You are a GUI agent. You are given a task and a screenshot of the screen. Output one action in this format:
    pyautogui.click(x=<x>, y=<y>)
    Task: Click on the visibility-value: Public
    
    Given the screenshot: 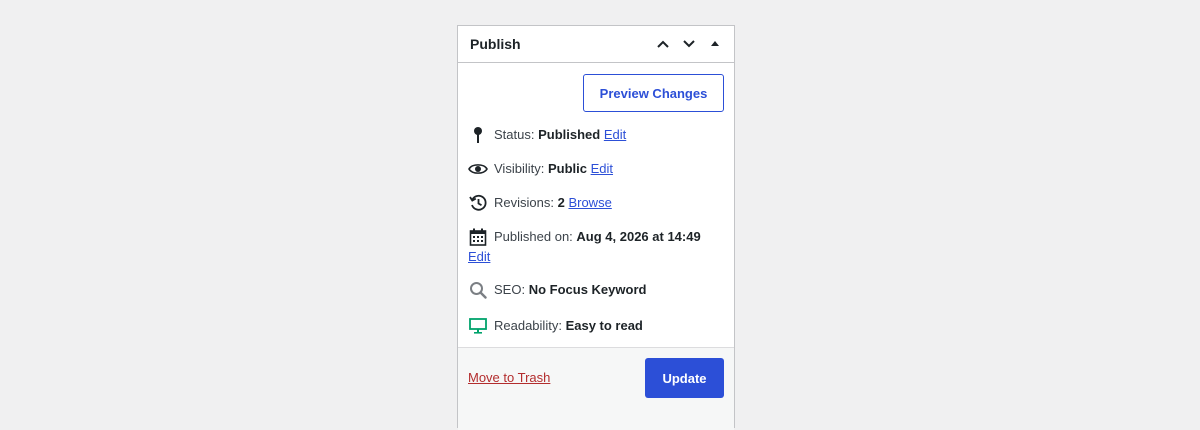 What is the action you would take?
    pyautogui.click(x=567, y=168)
    